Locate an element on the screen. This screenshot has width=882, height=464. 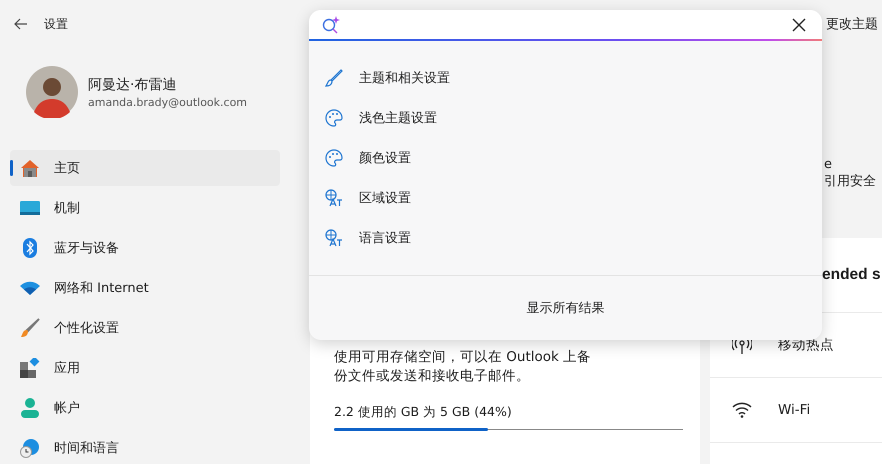
search-result: 语言设置 is located at coordinates (565, 238).